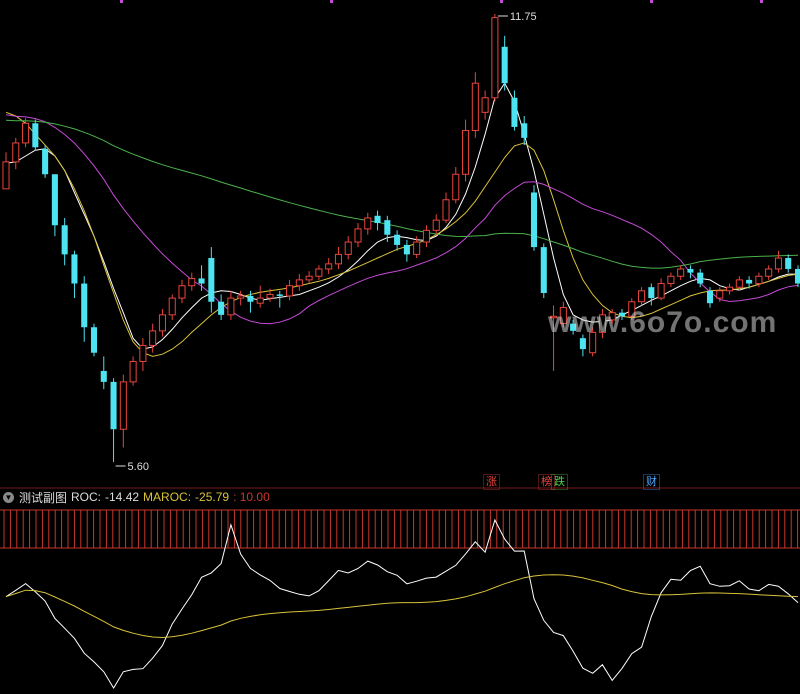  I want to click on maroc-line, so click(402, 606).